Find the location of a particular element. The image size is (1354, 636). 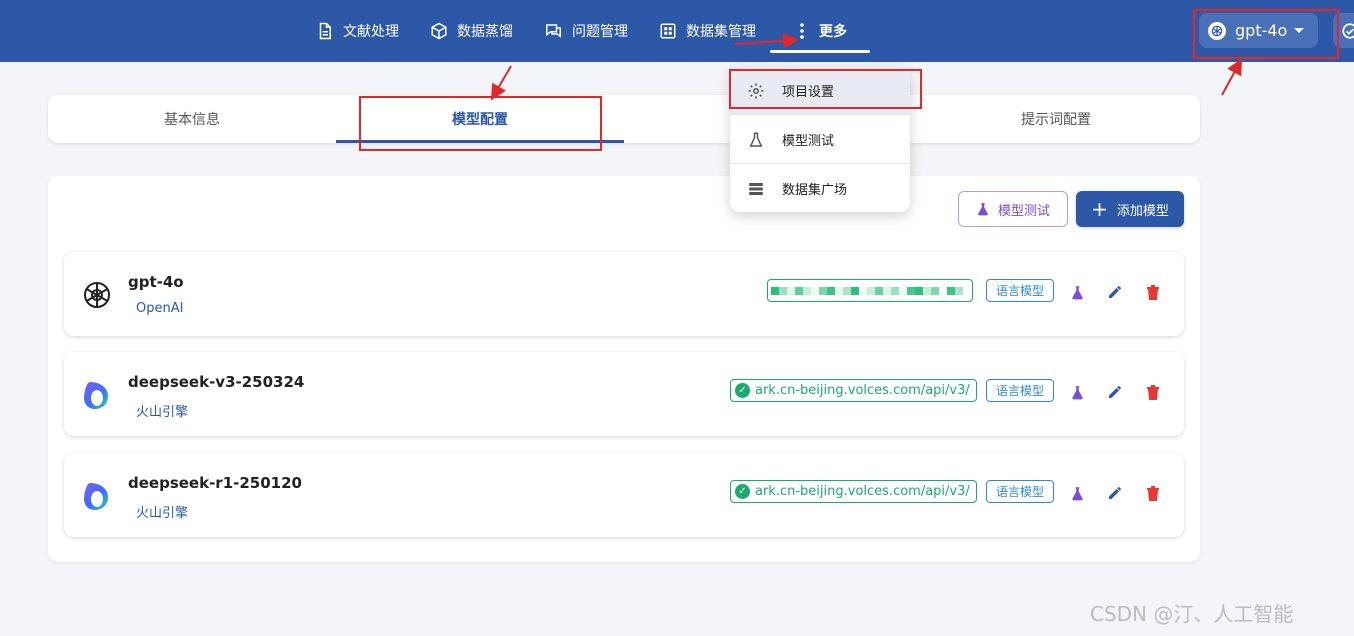

menu-item-model-test: 模型测试 is located at coordinates (820, 139).